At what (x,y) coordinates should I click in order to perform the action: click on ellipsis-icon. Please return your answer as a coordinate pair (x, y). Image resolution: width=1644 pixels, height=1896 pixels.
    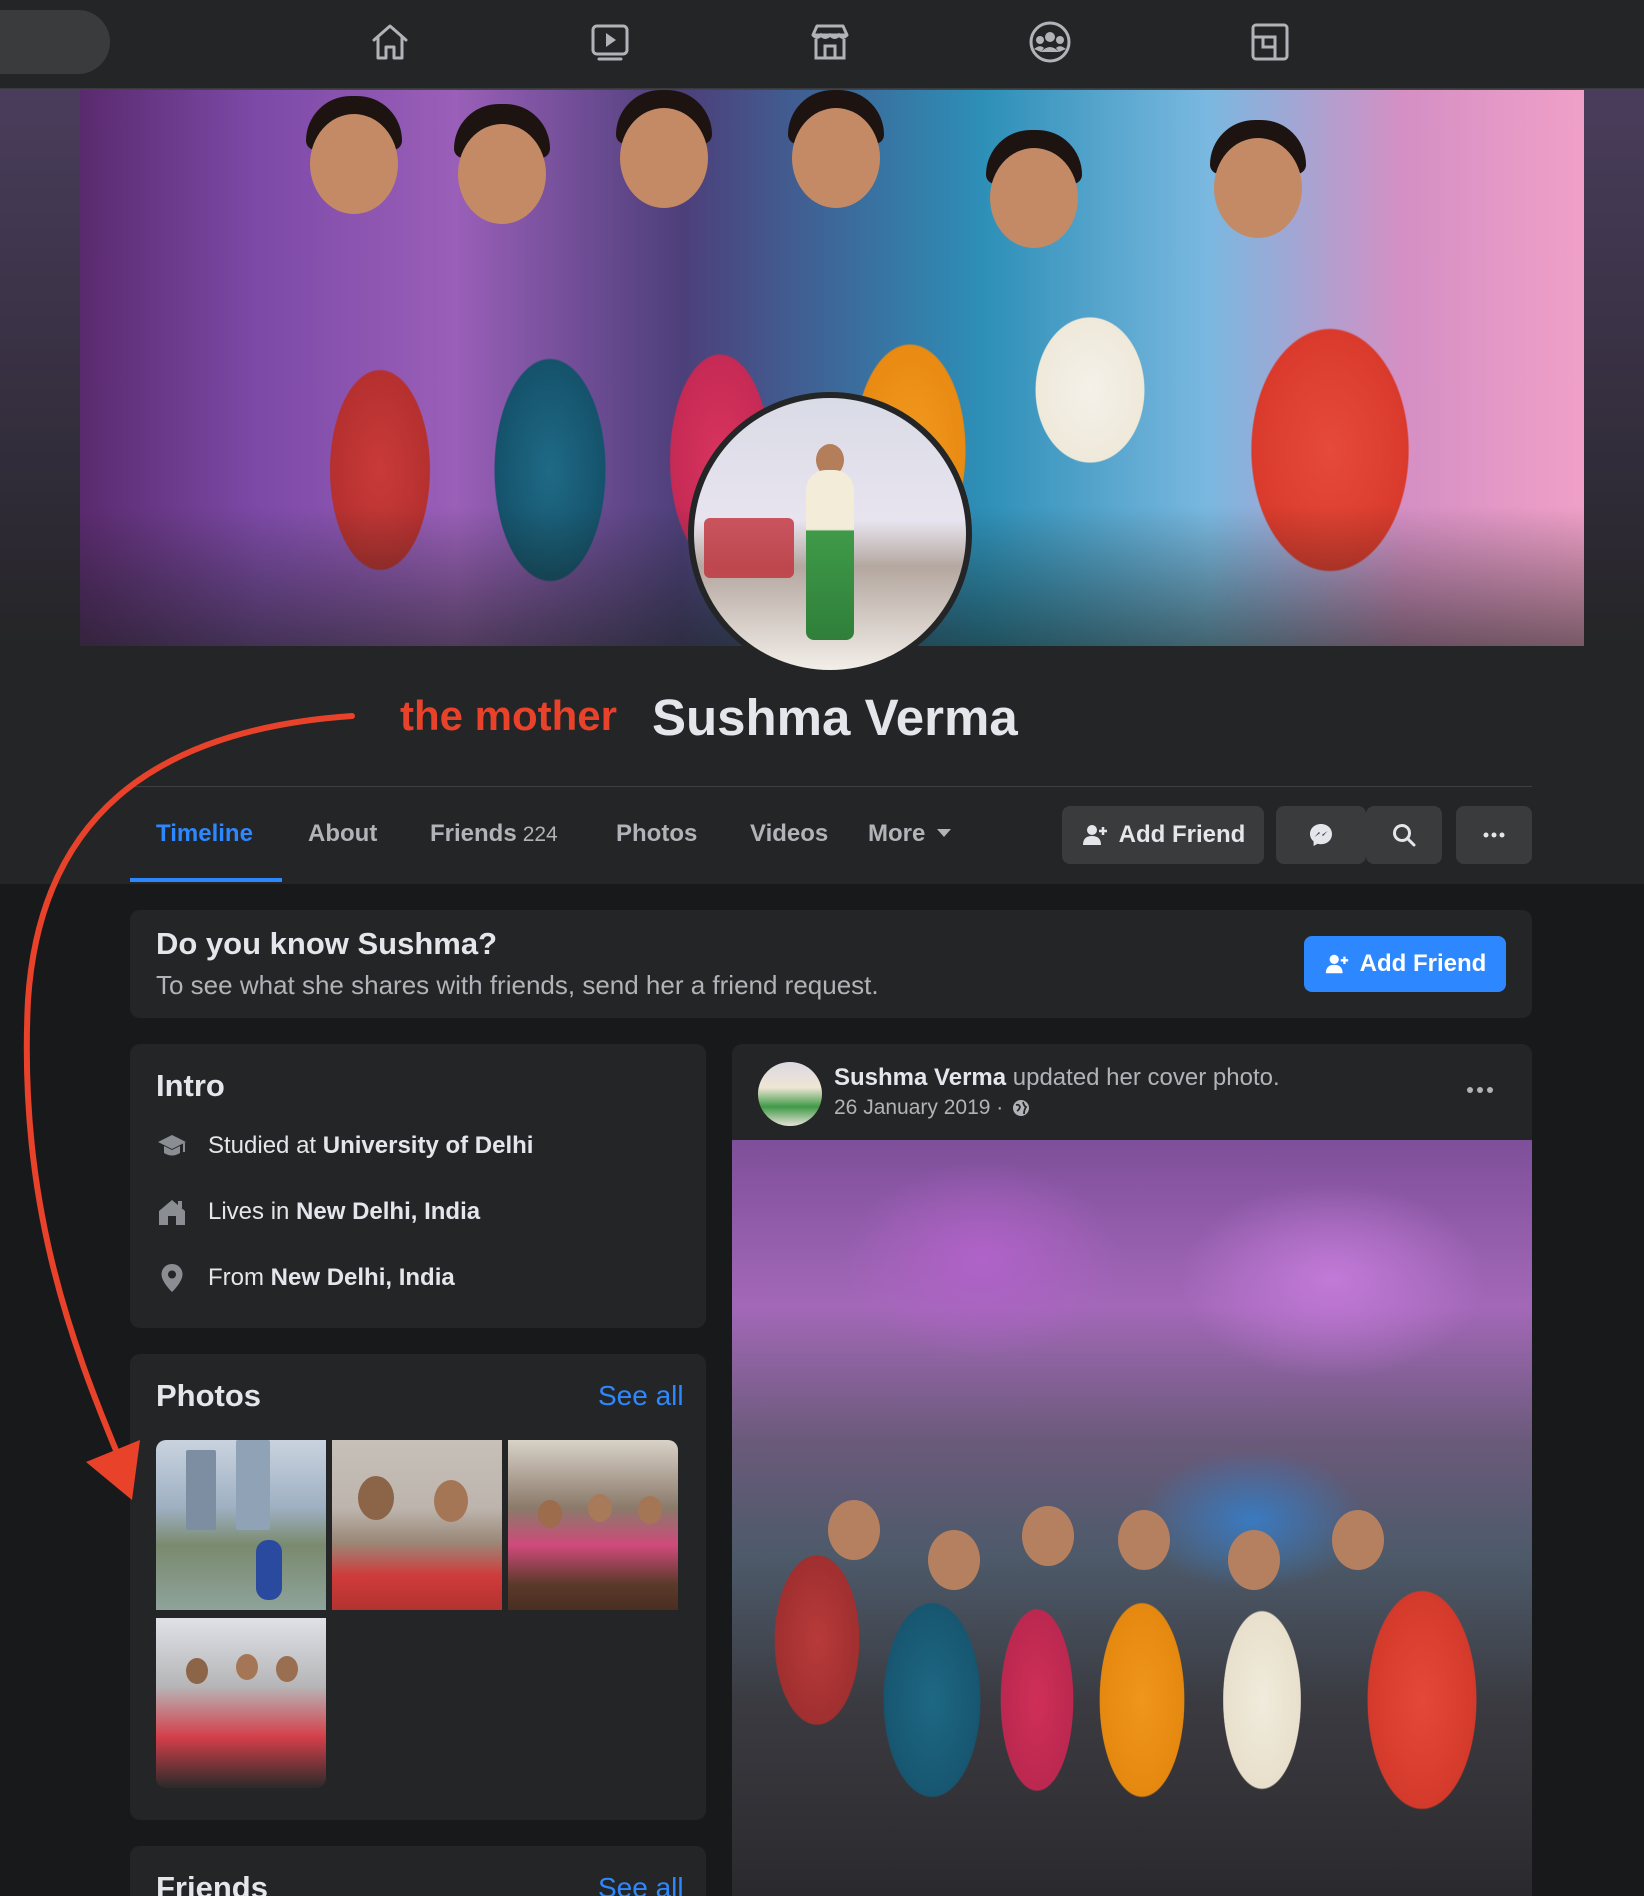
    Looking at the image, I should click on (1494, 835).